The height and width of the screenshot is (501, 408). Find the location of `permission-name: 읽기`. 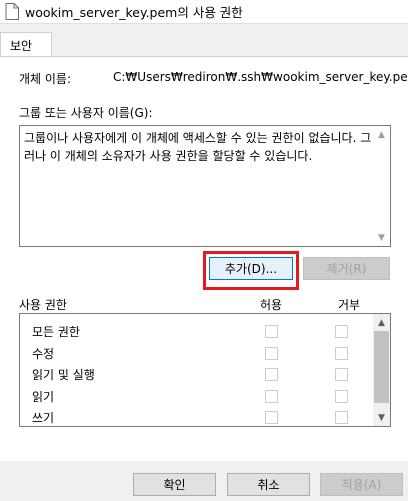

permission-name: 읽기 is located at coordinates (43, 397).